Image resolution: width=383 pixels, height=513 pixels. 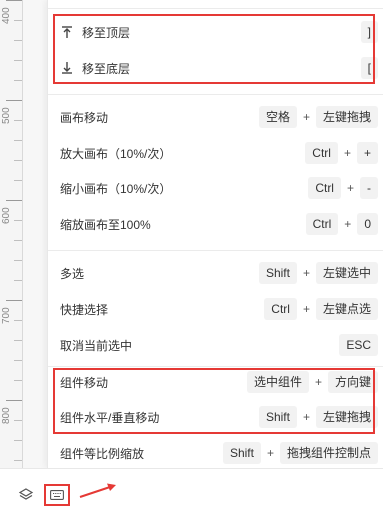 I want to click on shortcut-row-proportional-scale: 组件等比例缩放 Shift + 拖拽组件控制点, so click(x=219, y=453).